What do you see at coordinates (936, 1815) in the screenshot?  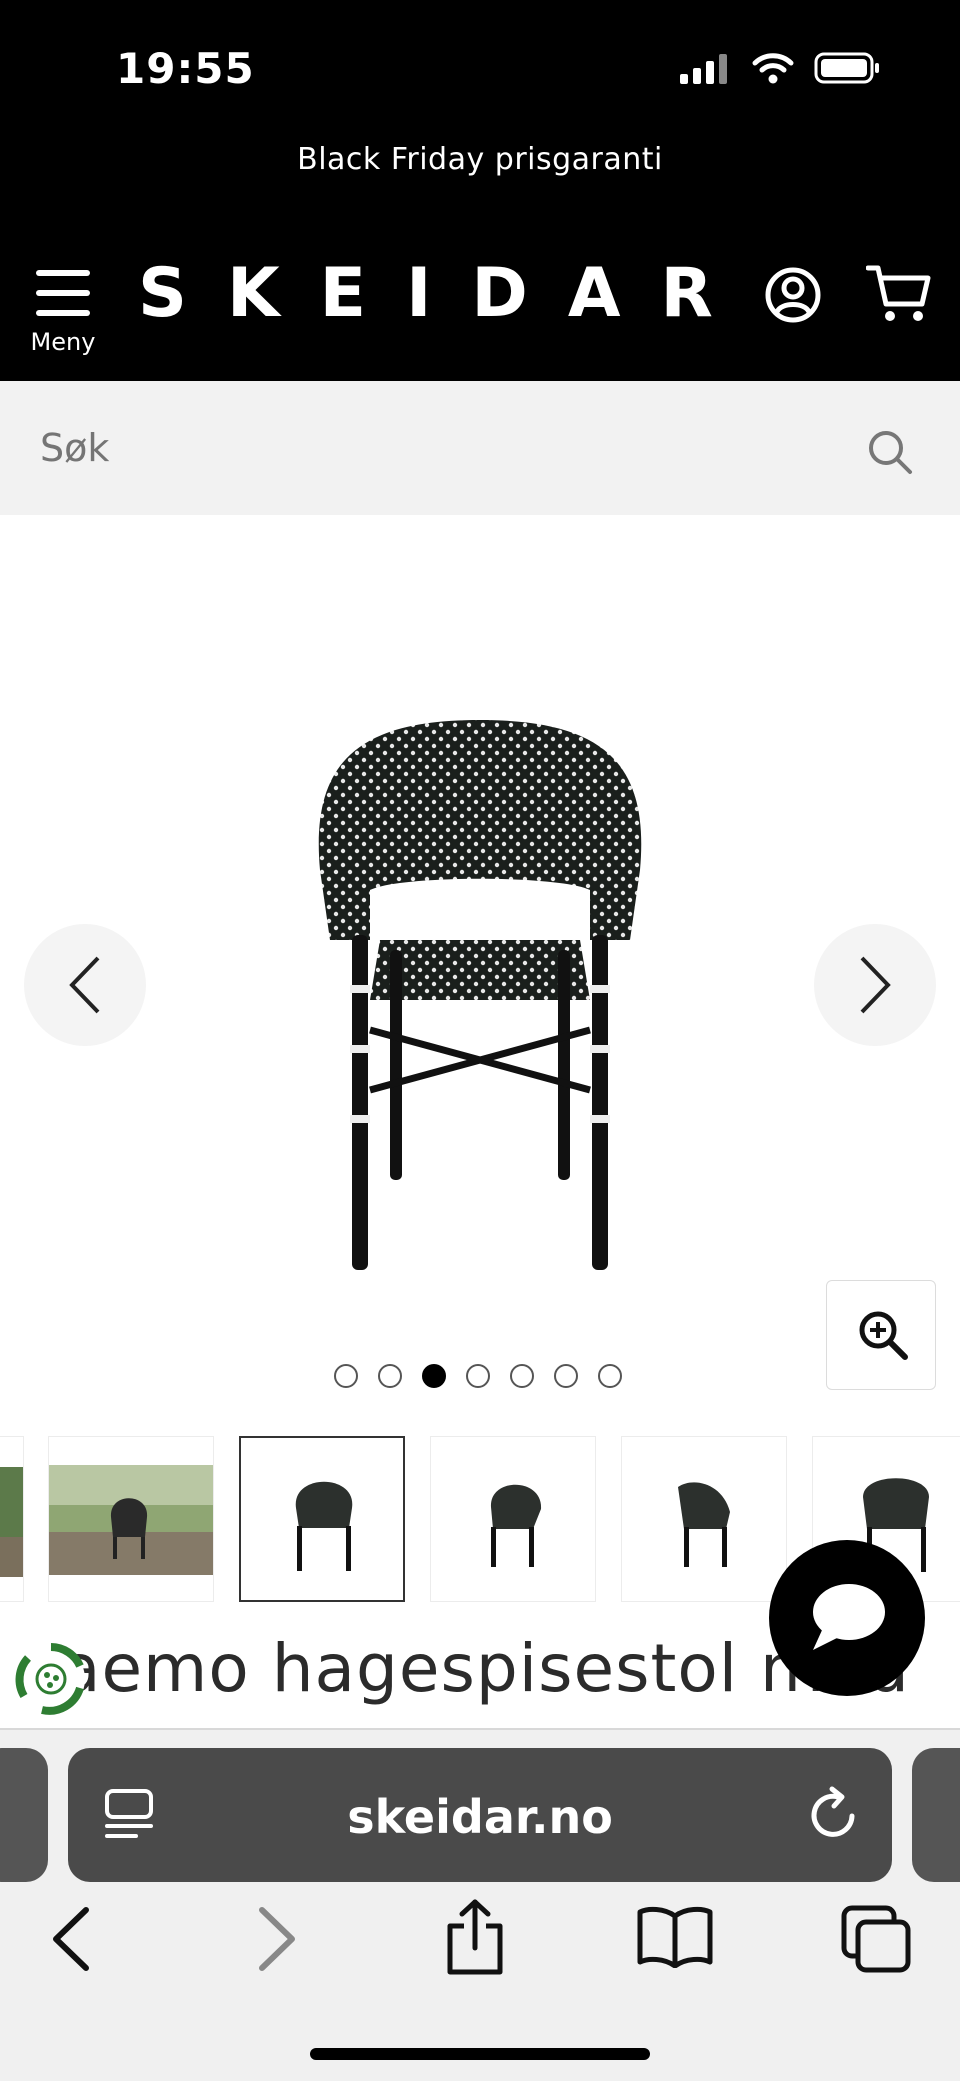 I see `browser-tab-next` at bounding box center [936, 1815].